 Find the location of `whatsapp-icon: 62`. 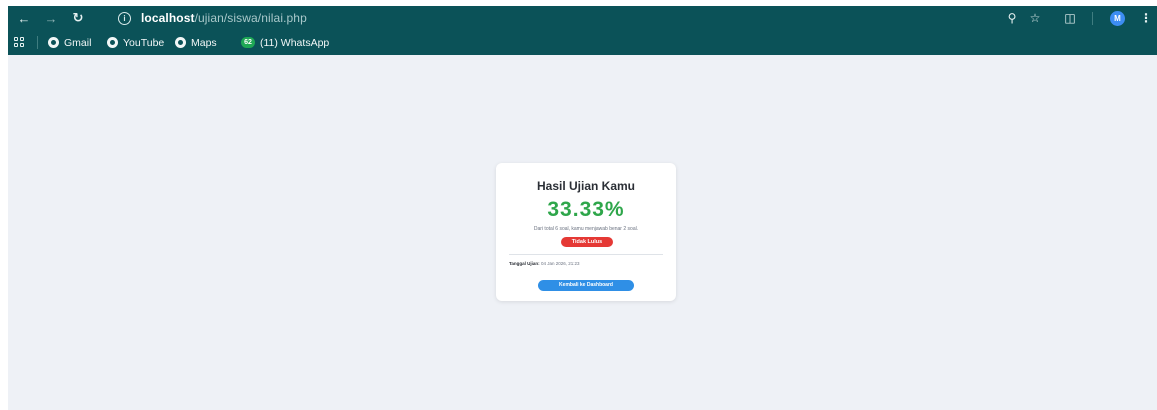

whatsapp-icon: 62 is located at coordinates (248, 42).